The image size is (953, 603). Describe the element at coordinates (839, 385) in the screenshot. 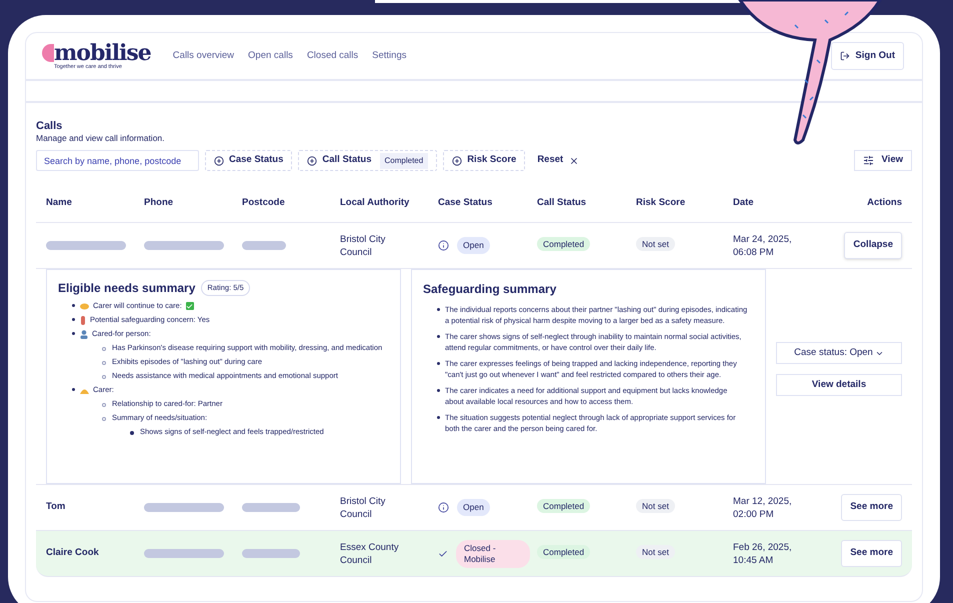

I see `view-details-button: View details` at that location.